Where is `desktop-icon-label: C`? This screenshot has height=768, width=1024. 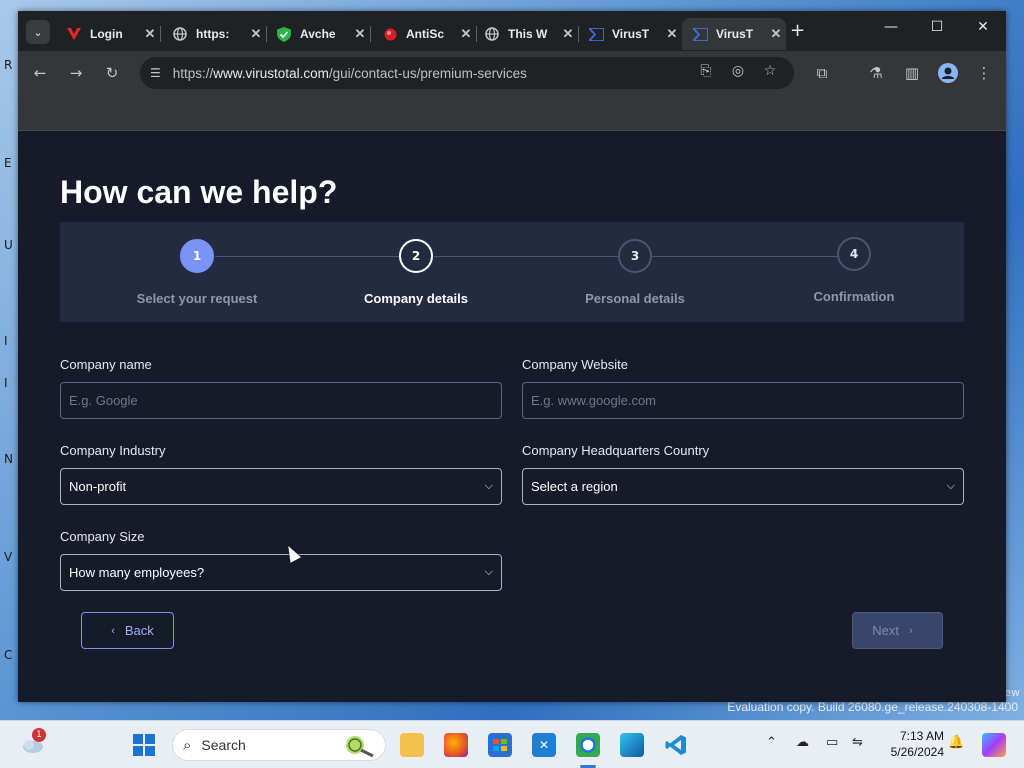
desktop-icon-label: C is located at coordinates (8, 655).